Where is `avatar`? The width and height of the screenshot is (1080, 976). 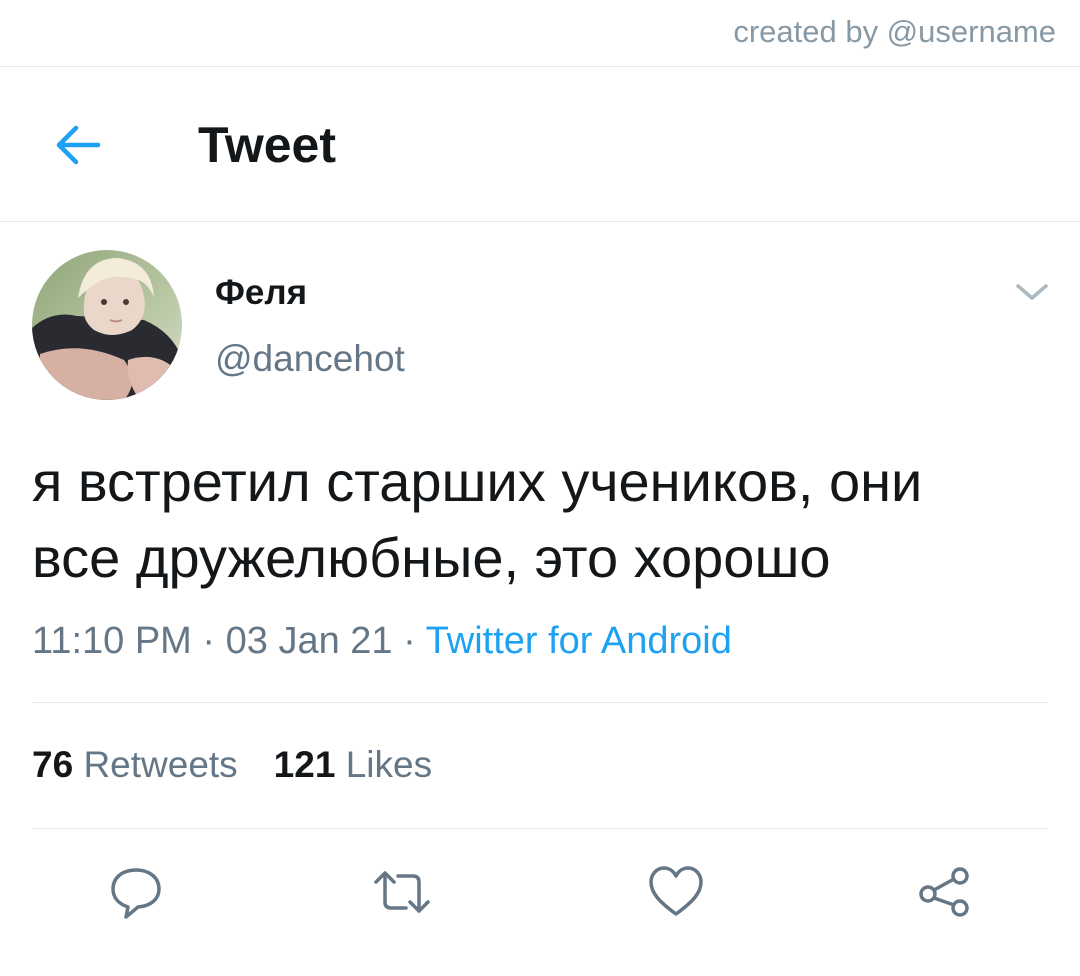 avatar is located at coordinates (107, 325).